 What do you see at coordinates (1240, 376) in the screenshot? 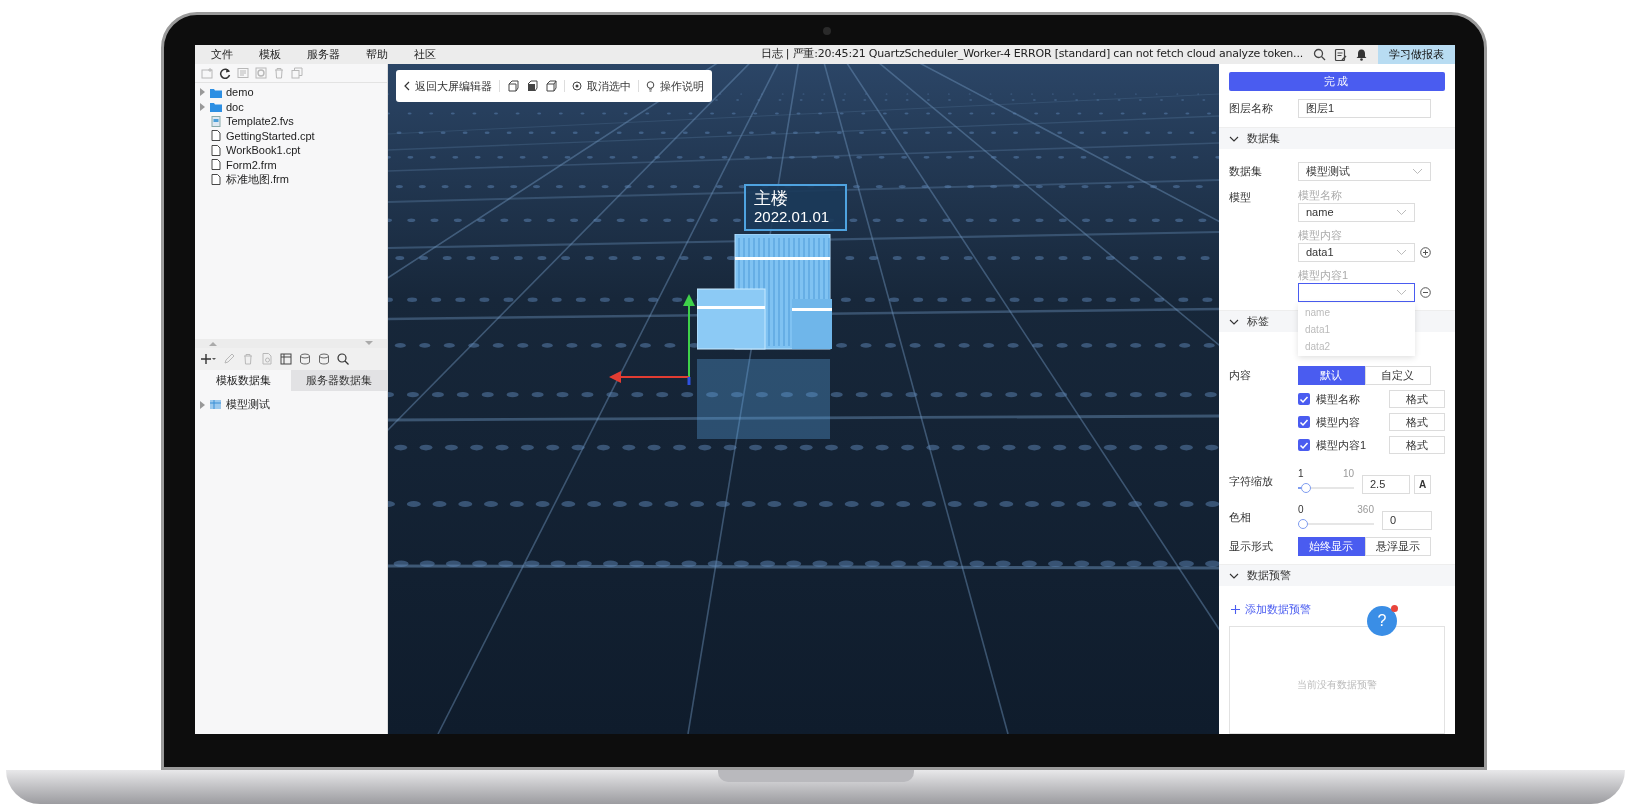
I see `field-label: 内容` at bounding box center [1240, 376].